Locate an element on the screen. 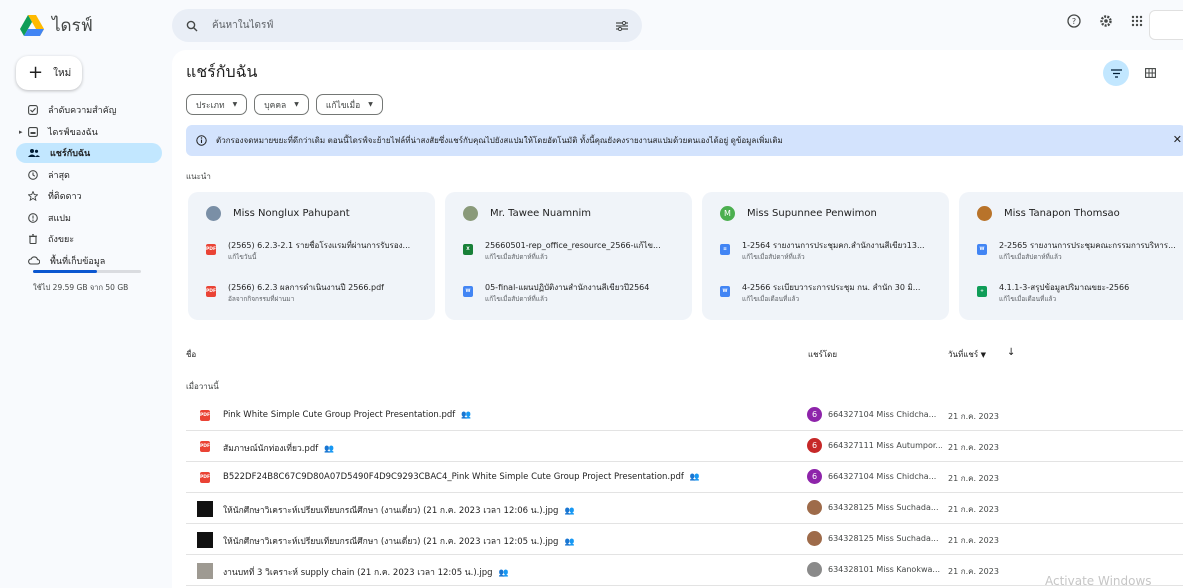  sidebar-item-priority: ลำดับความสำคัญ is located at coordinates (89, 110).